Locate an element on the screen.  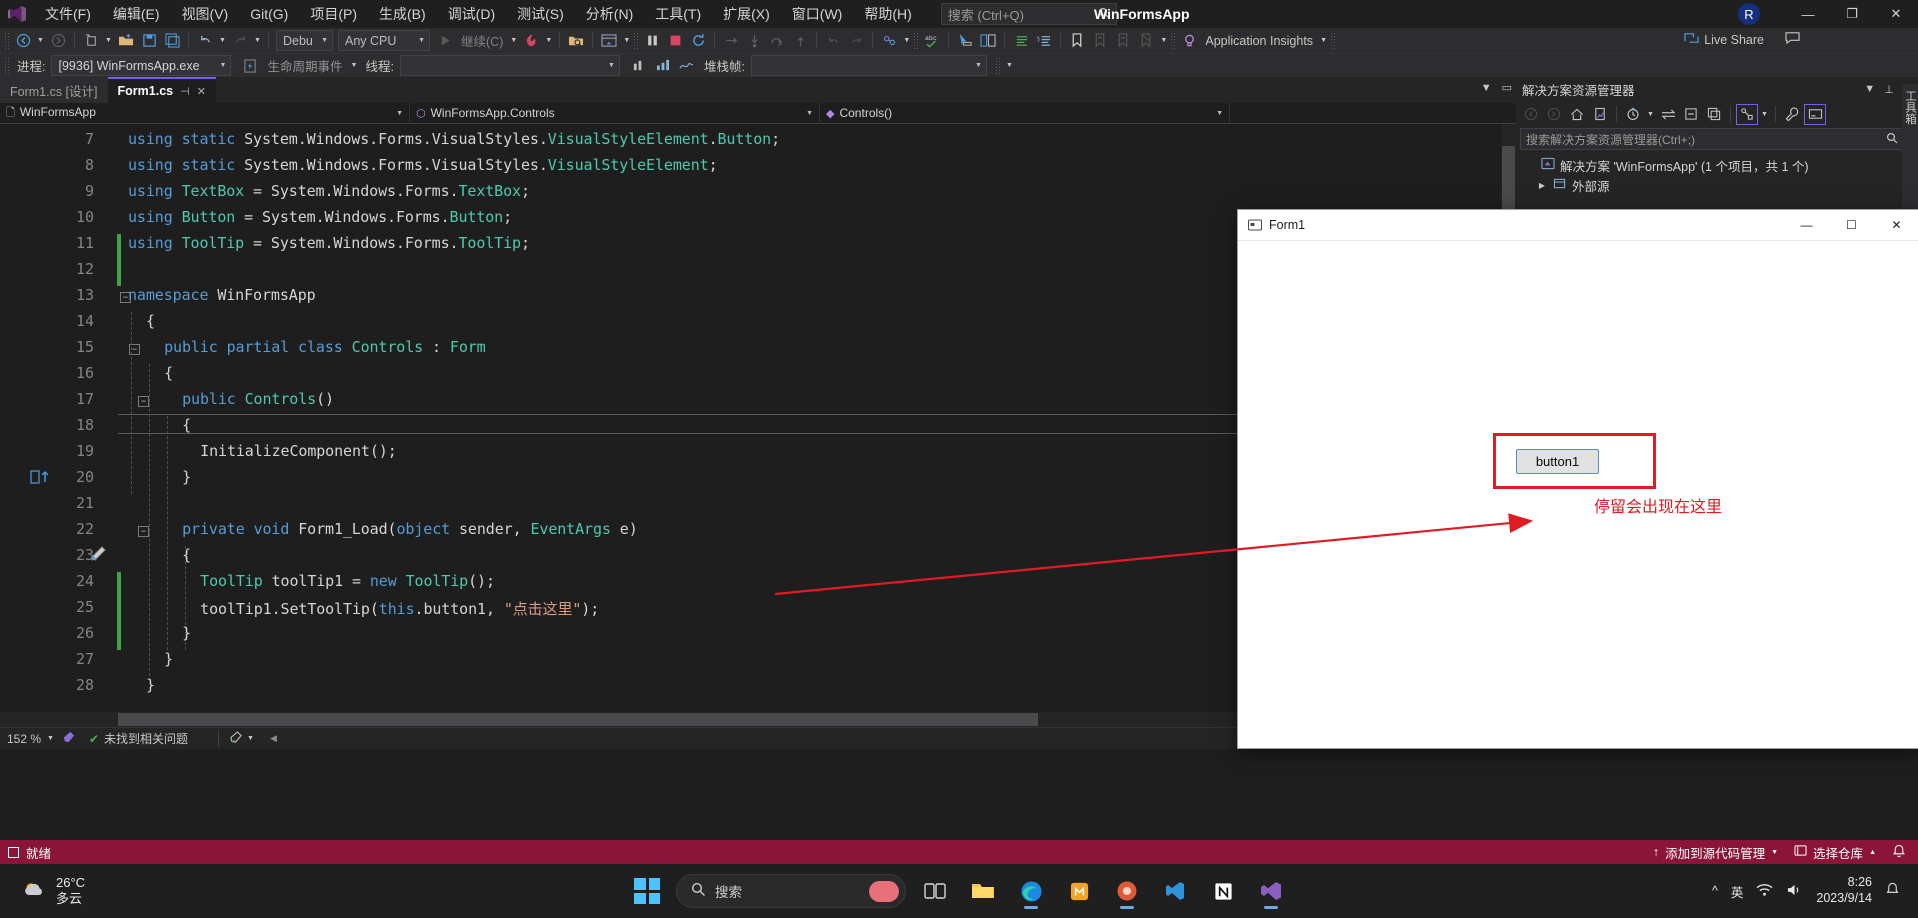
previous-bookmark-icon is located at coordinates (1100, 40).